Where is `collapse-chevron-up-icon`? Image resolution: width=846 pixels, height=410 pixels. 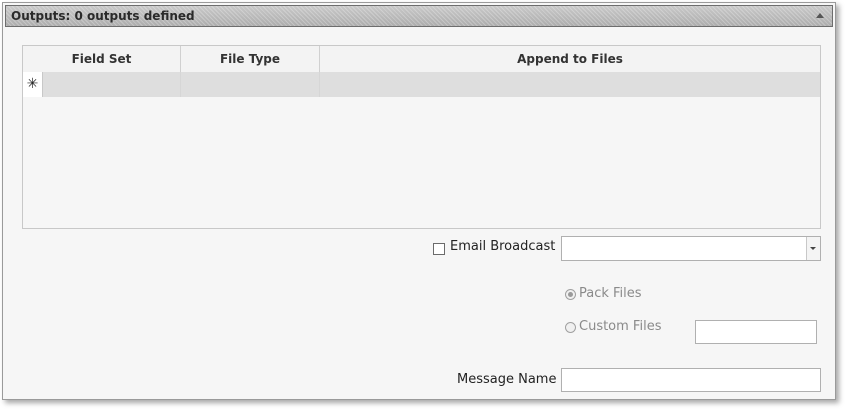 collapse-chevron-up-icon is located at coordinates (820, 15).